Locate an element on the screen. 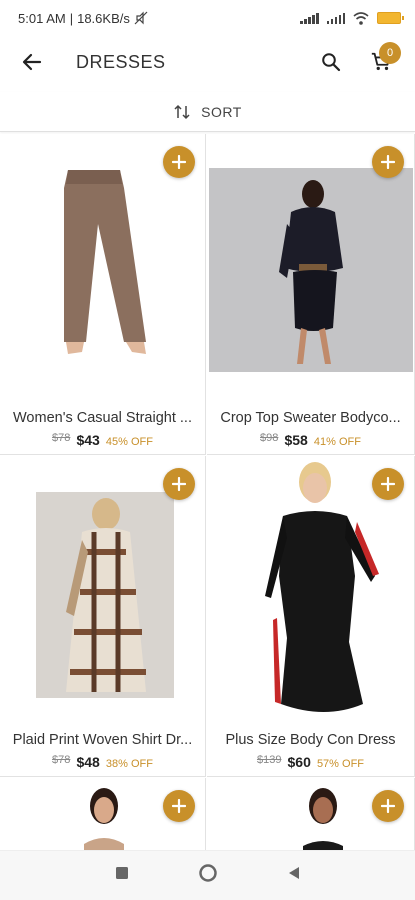  discount-label: 41% OFF is located at coordinates (337, 442).